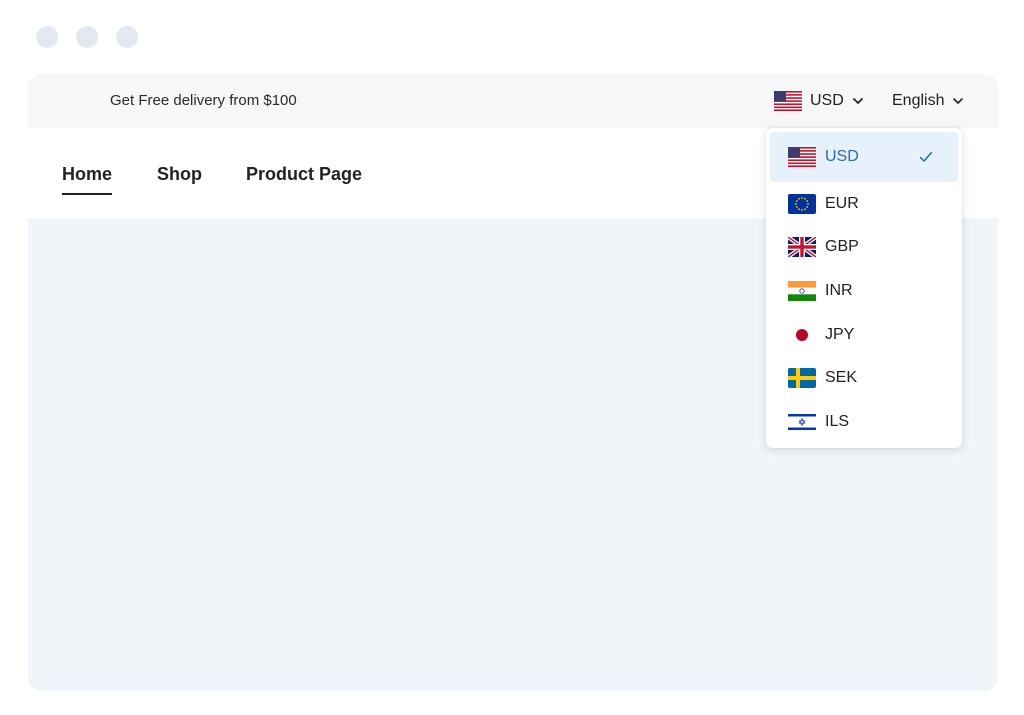 The height and width of the screenshot is (715, 1024). Describe the element at coordinates (802, 378) in the screenshot. I see `sweden-flag-icon` at that location.